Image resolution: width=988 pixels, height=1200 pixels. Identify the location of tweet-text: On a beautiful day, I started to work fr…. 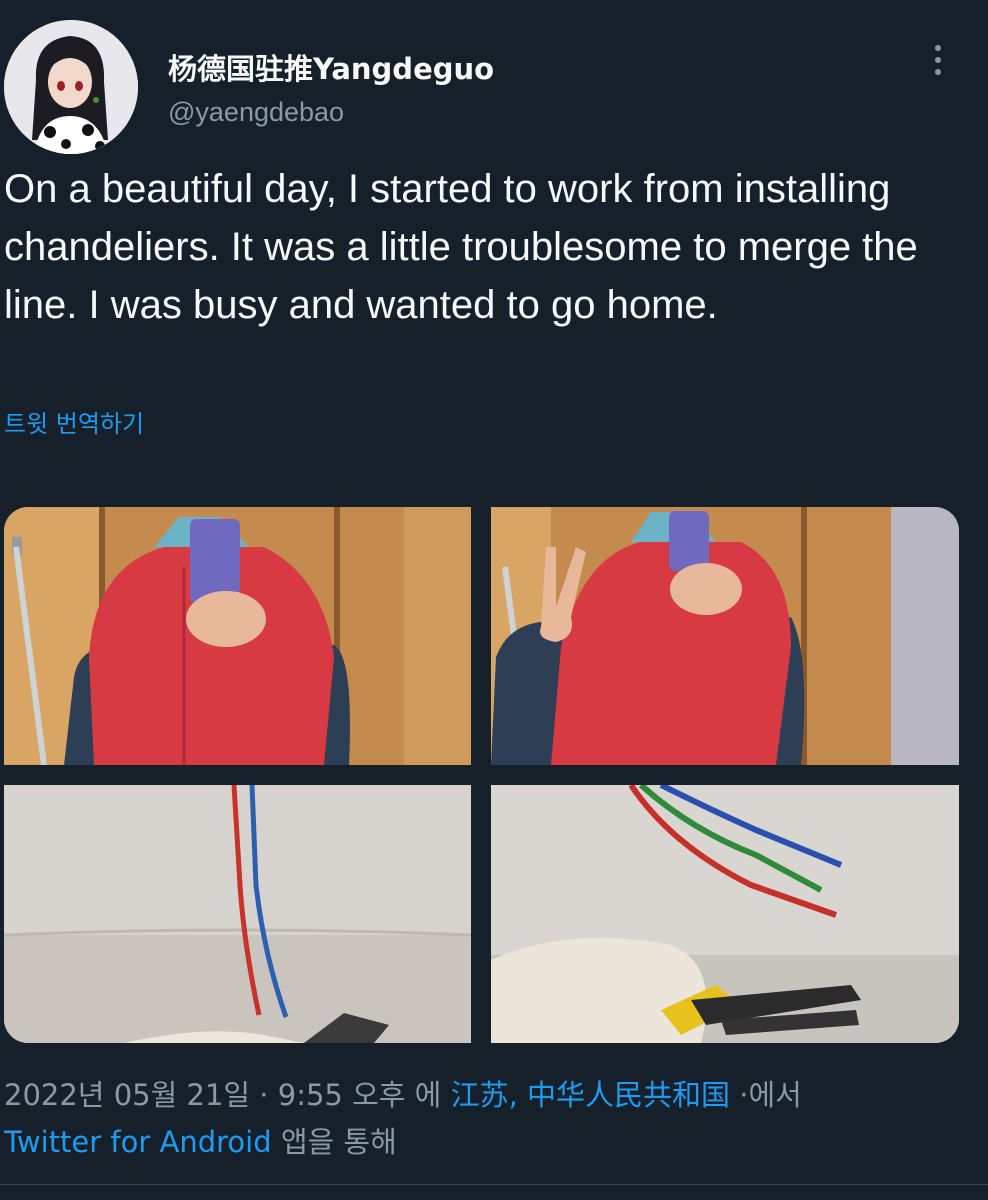
(461, 247).